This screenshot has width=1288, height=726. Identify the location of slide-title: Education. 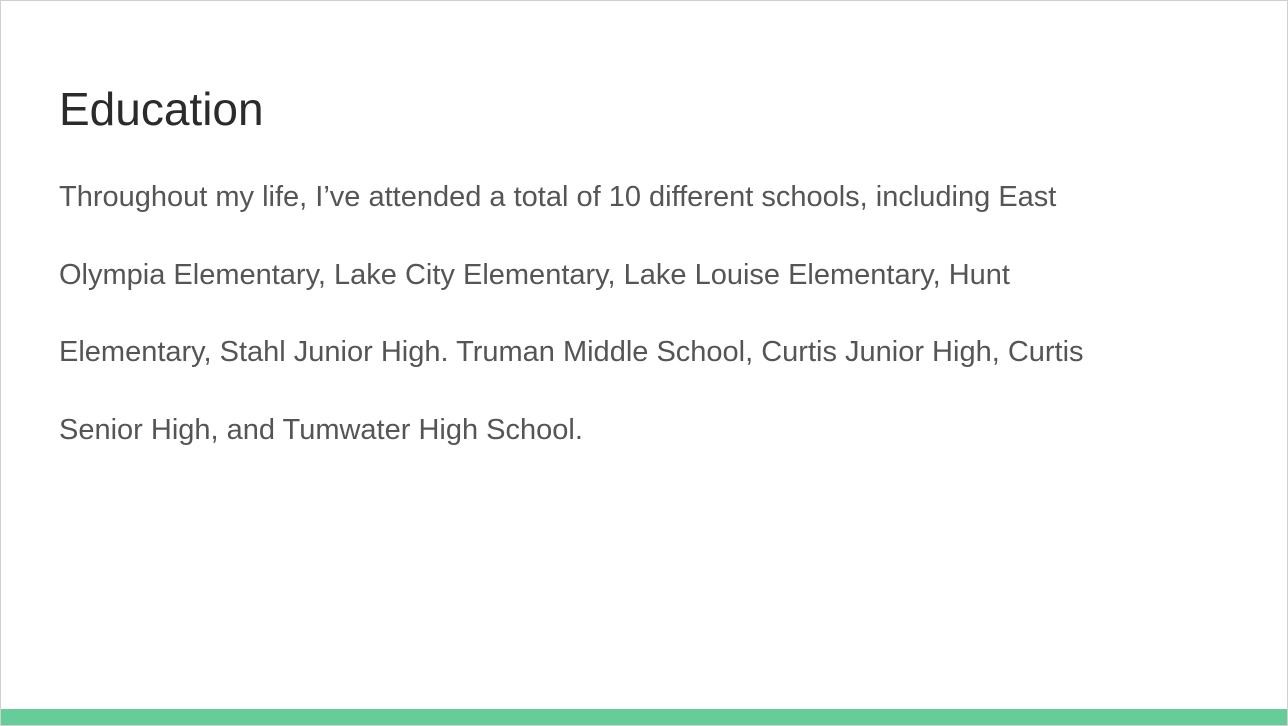
(161, 109).